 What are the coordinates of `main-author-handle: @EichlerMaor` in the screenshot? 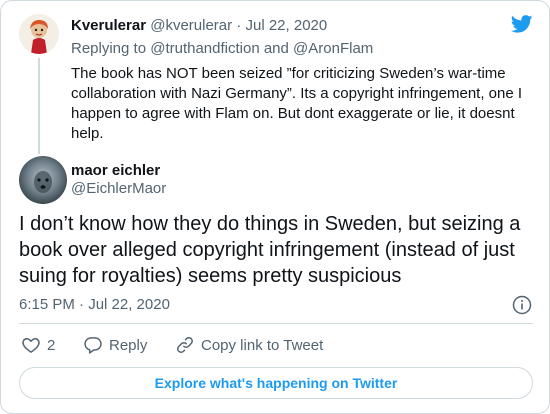 It's located at (118, 189).